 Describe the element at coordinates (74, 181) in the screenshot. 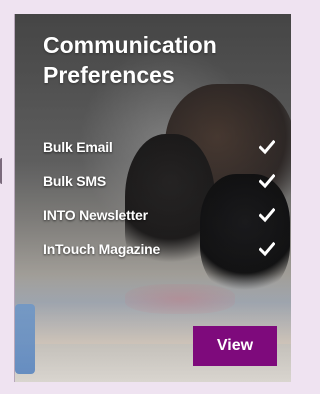

I see `preference-label: Bulk SMS` at that location.